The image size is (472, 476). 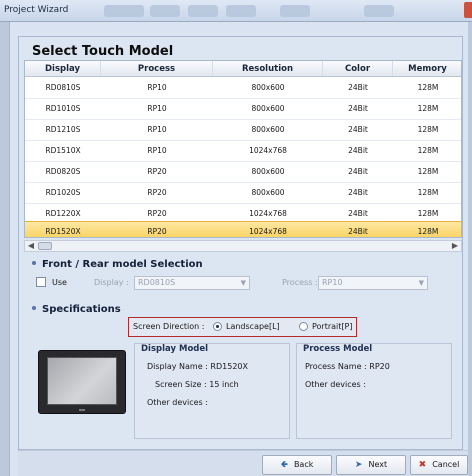 I want to click on screen-size-text: Screen Size : 15 inch, so click(x=197, y=384).